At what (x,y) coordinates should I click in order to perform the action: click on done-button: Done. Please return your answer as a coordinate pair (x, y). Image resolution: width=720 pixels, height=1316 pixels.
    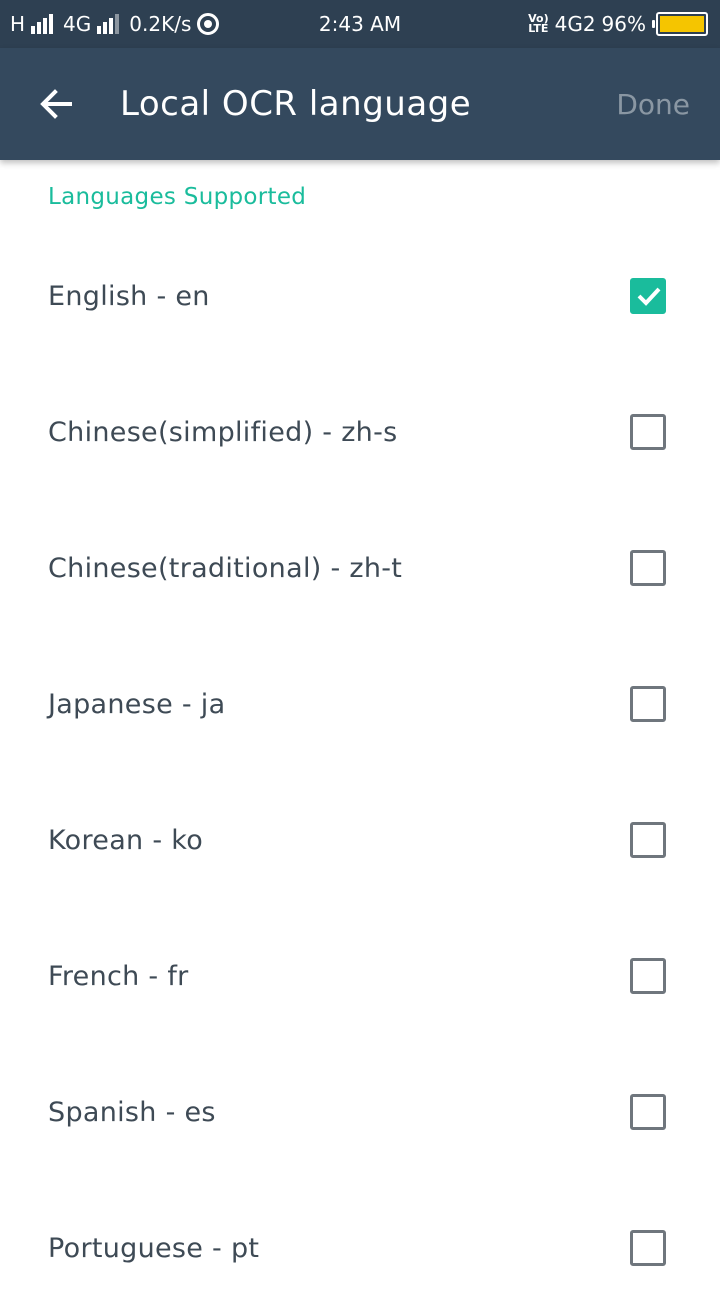
    Looking at the image, I should click on (653, 104).